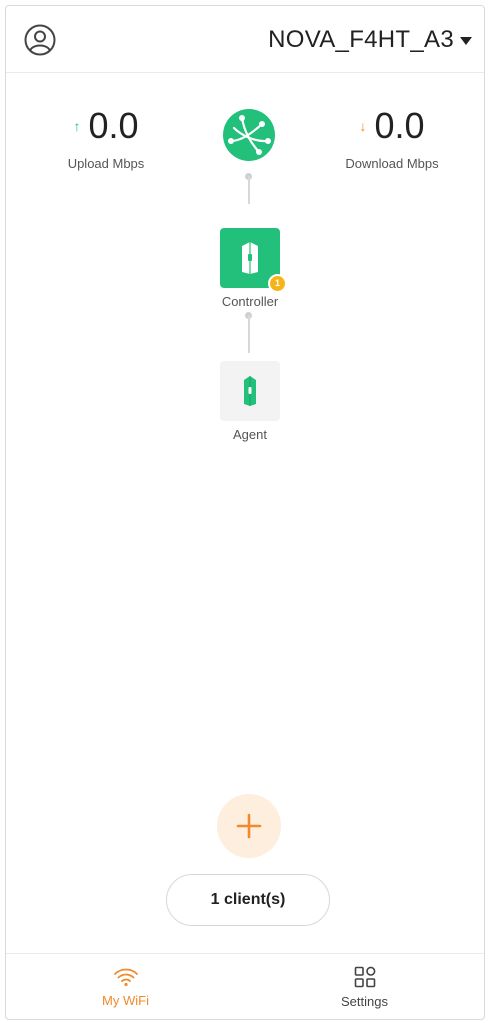  I want to click on clients-button: 1 client(s), so click(248, 900).